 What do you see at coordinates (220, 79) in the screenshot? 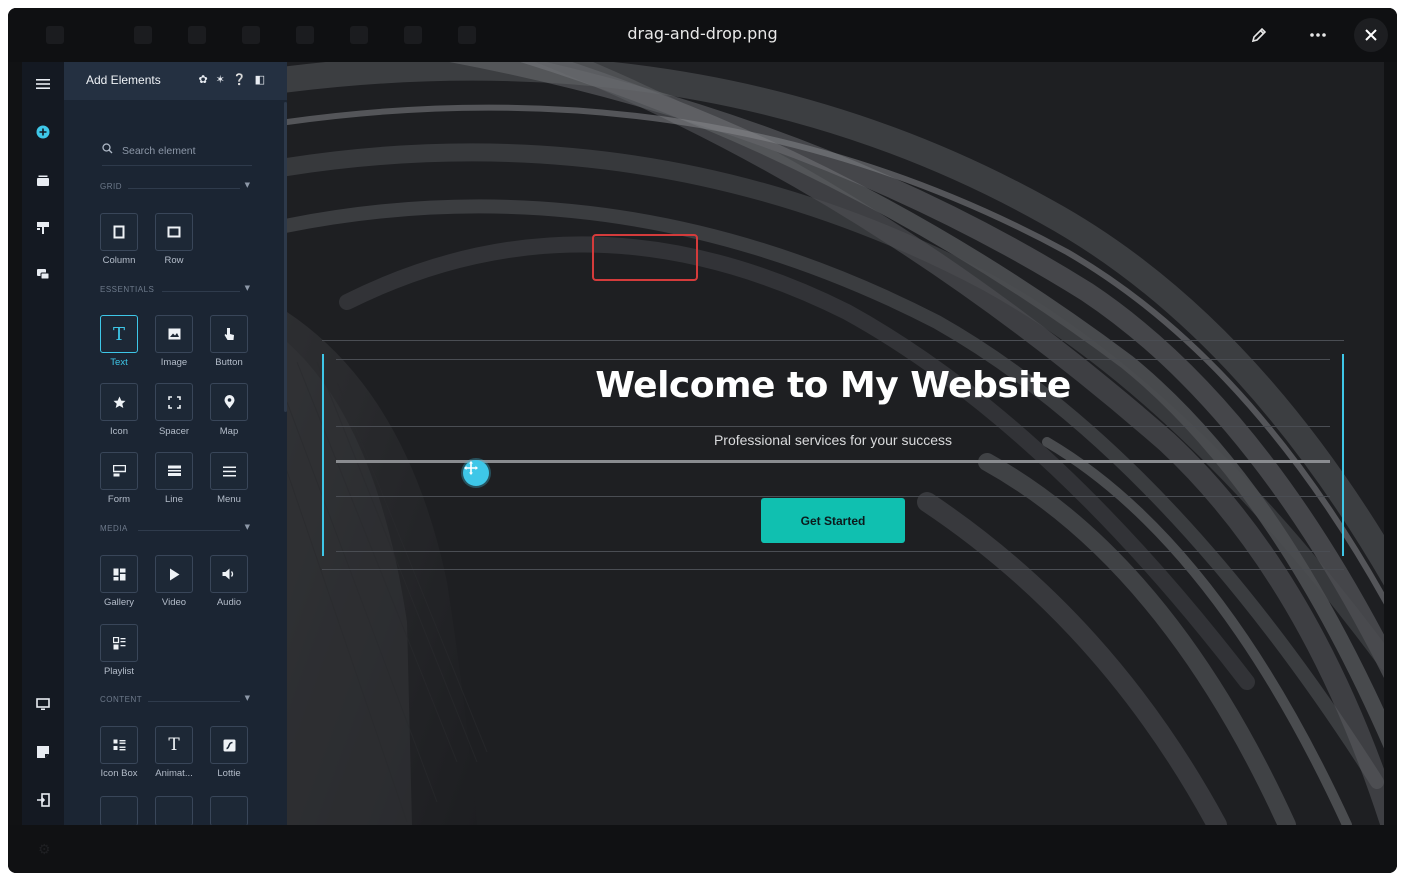
I see `pin-icon: ✶` at bounding box center [220, 79].